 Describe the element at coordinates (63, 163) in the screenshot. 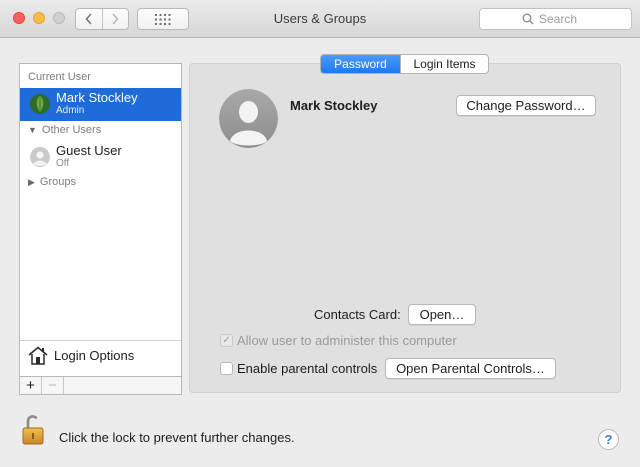

I see `user-role: Off` at that location.